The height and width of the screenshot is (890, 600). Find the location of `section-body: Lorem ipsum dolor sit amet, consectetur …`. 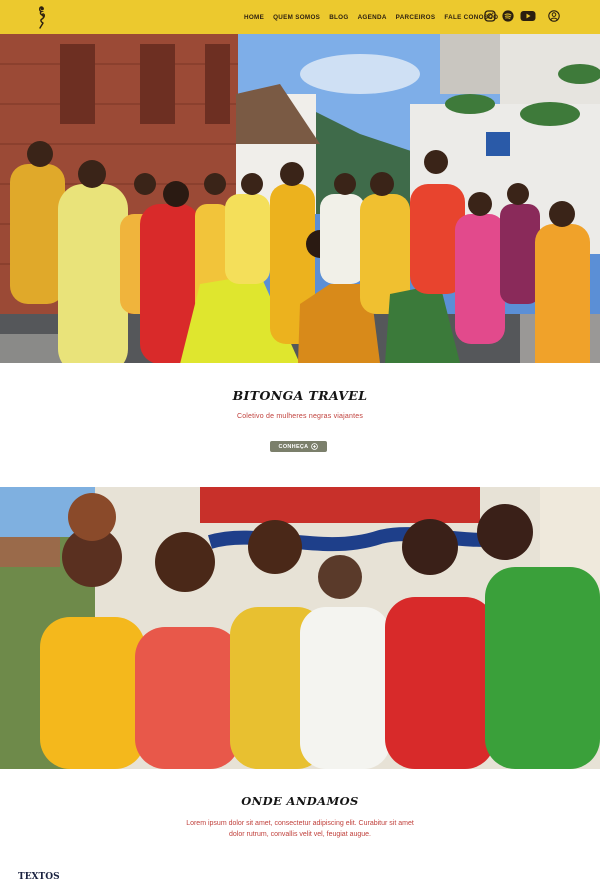

section-body: Lorem ipsum dolor sit amet, consectetur … is located at coordinates (300, 829).